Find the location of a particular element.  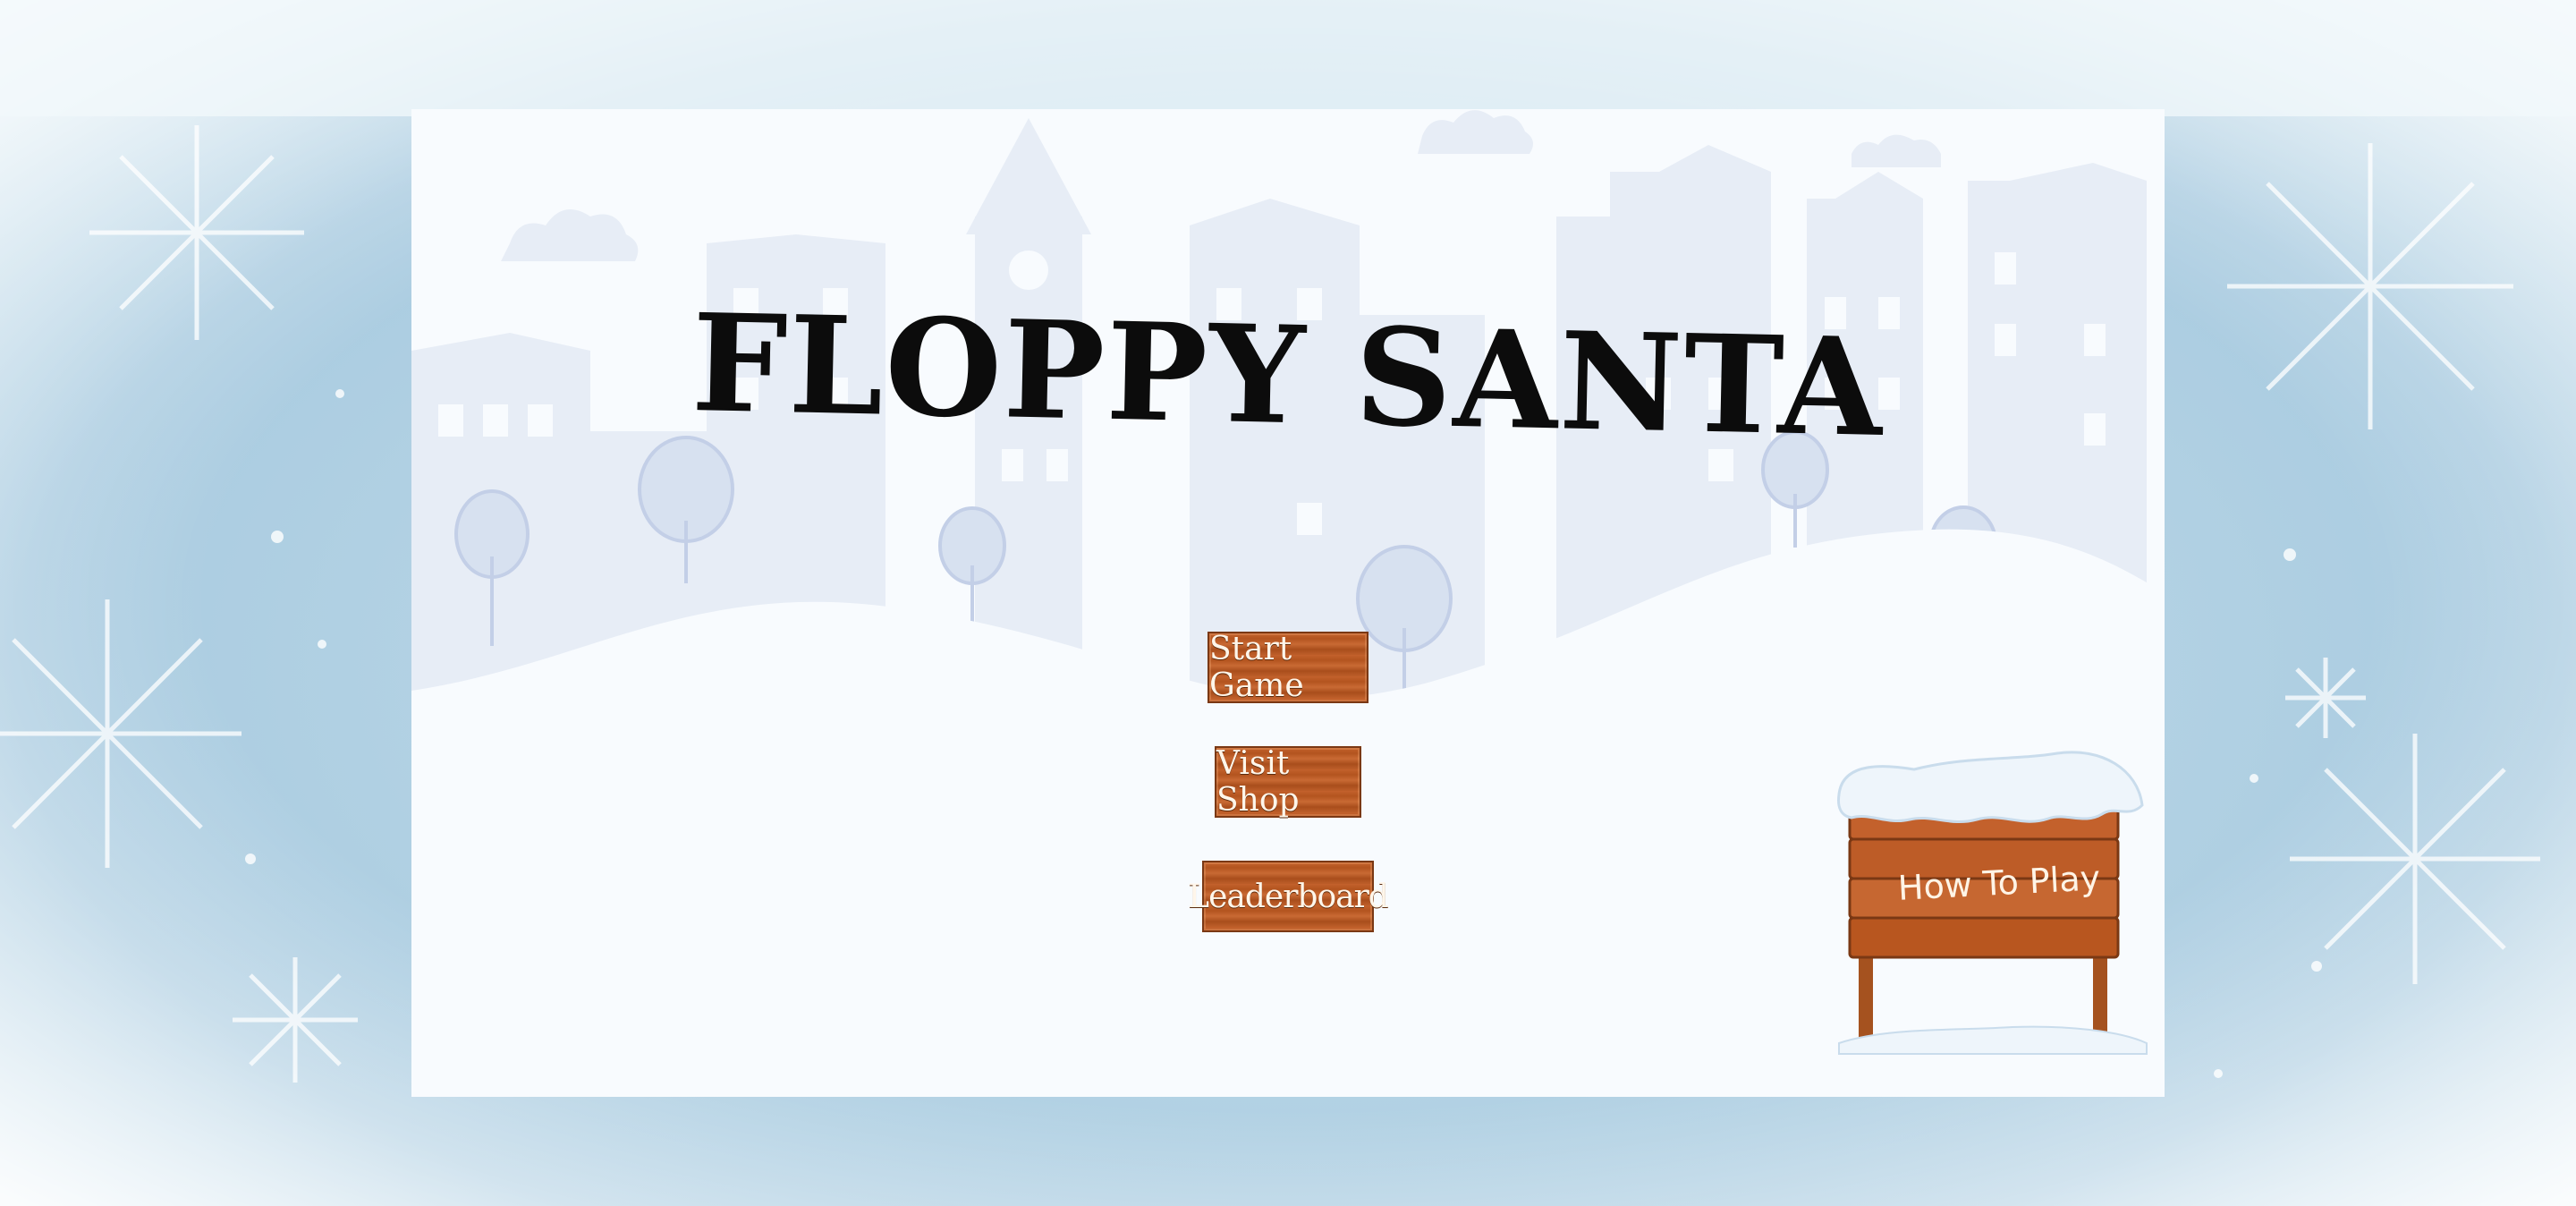

start-game-button: Start Game is located at coordinates (1288, 667).